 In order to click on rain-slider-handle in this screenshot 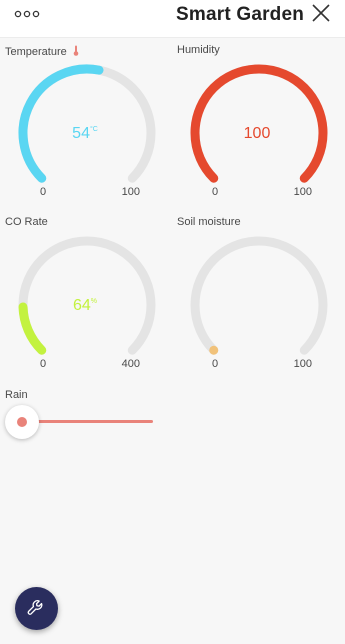, I will do `click(22, 422)`.